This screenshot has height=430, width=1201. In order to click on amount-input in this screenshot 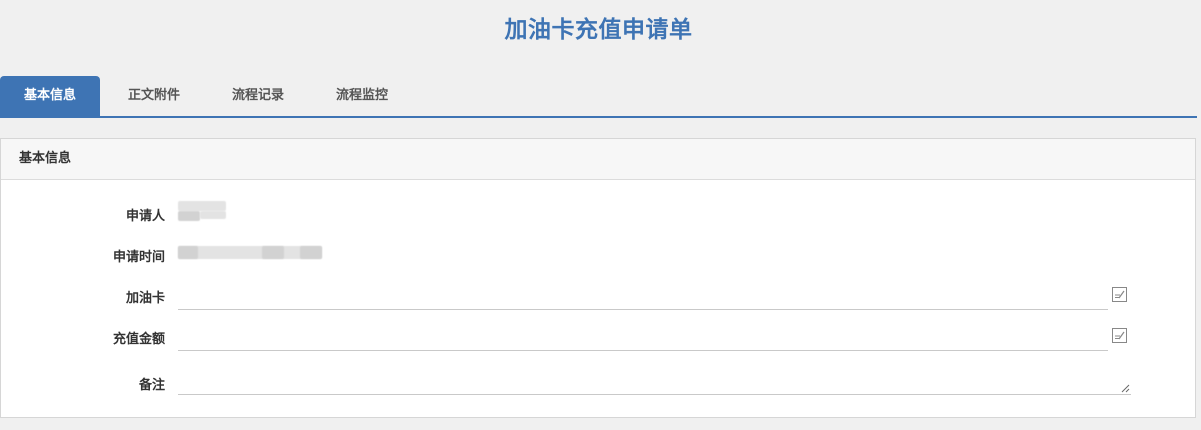, I will do `click(645, 338)`.